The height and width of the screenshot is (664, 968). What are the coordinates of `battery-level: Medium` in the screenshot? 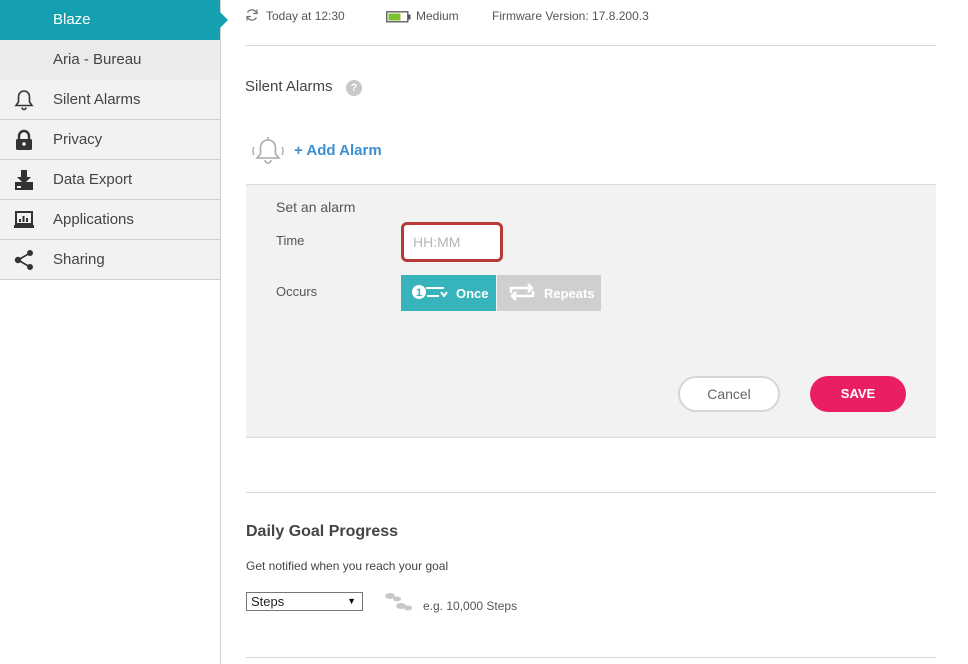 It's located at (437, 16).